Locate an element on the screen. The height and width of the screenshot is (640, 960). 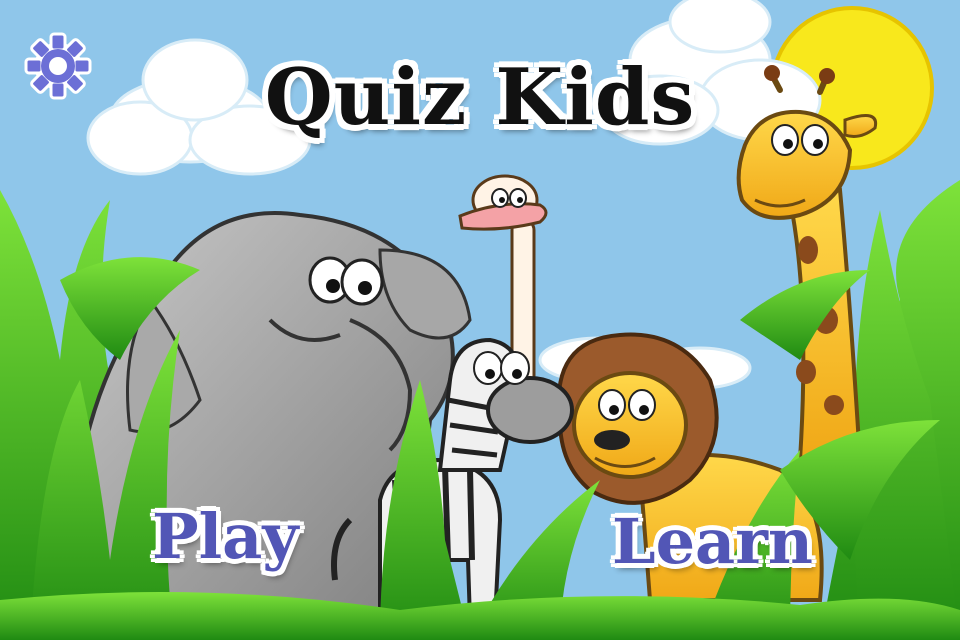
page-title: Quiz Kids is located at coordinates (480, 97).